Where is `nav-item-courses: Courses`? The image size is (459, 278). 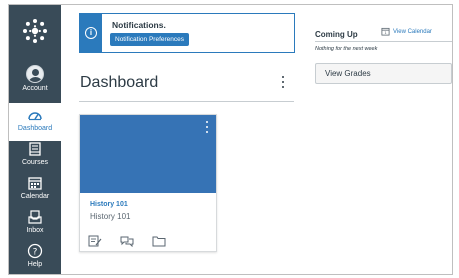 nav-item-courses: Courses is located at coordinates (35, 156).